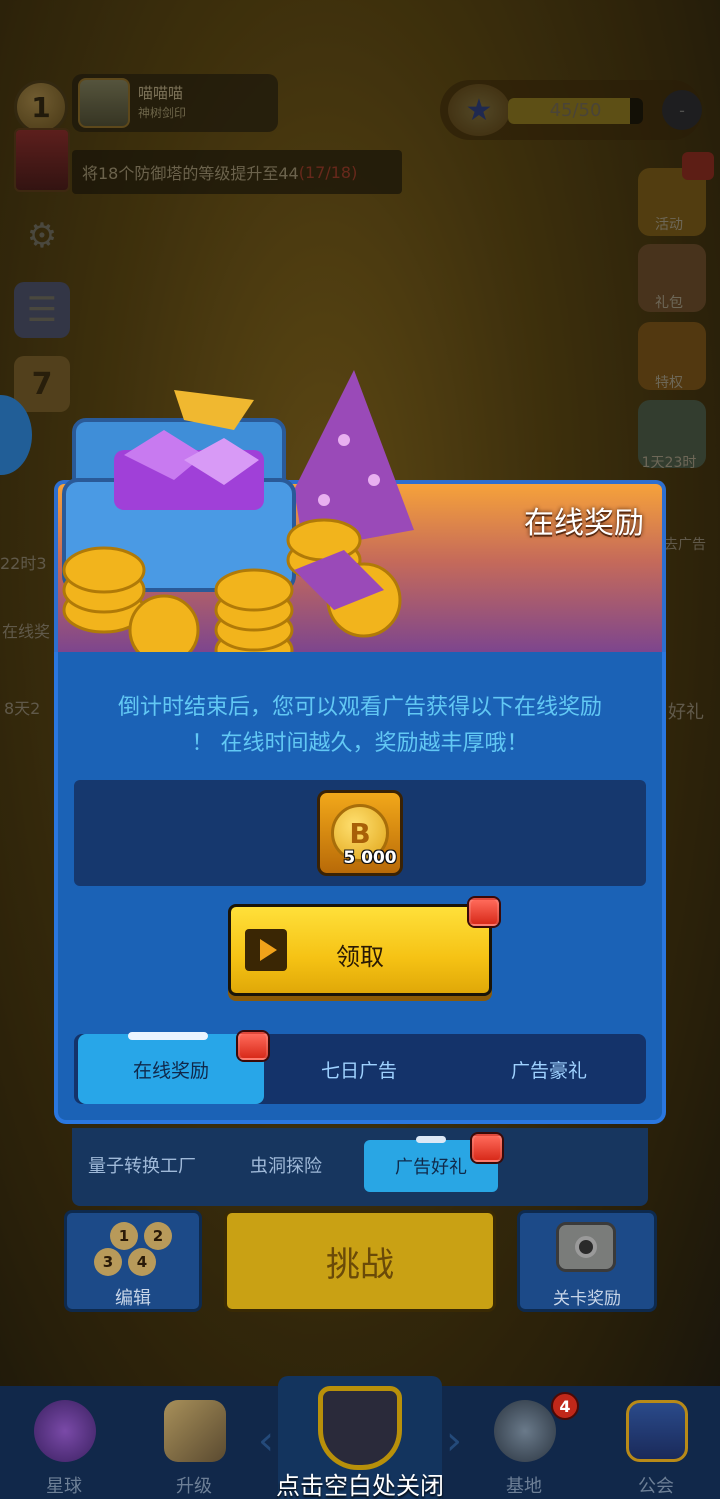 This screenshot has height=1499, width=720. What do you see at coordinates (359, 707) in the screenshot?
I see `description-line-1: 倒计时结束后，您可以观看广告获得以下在线奖励` at bounding box center [359, 707].